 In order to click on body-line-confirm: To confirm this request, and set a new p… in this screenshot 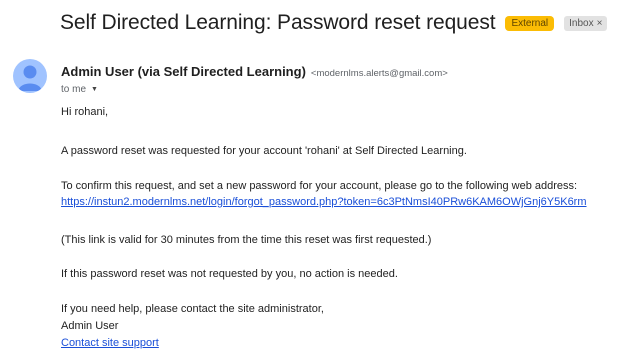, I will do `click(319, 186)`.